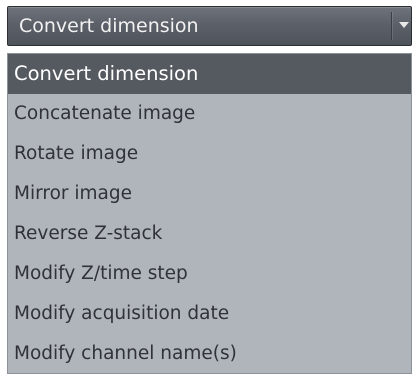 The width and height of the screenshot is (412, 381). What do you see at coordinates (109, 26) in the screenshot?
I see `dropdown-selected-value: Convert dimension` at bounding box center [109, 26].